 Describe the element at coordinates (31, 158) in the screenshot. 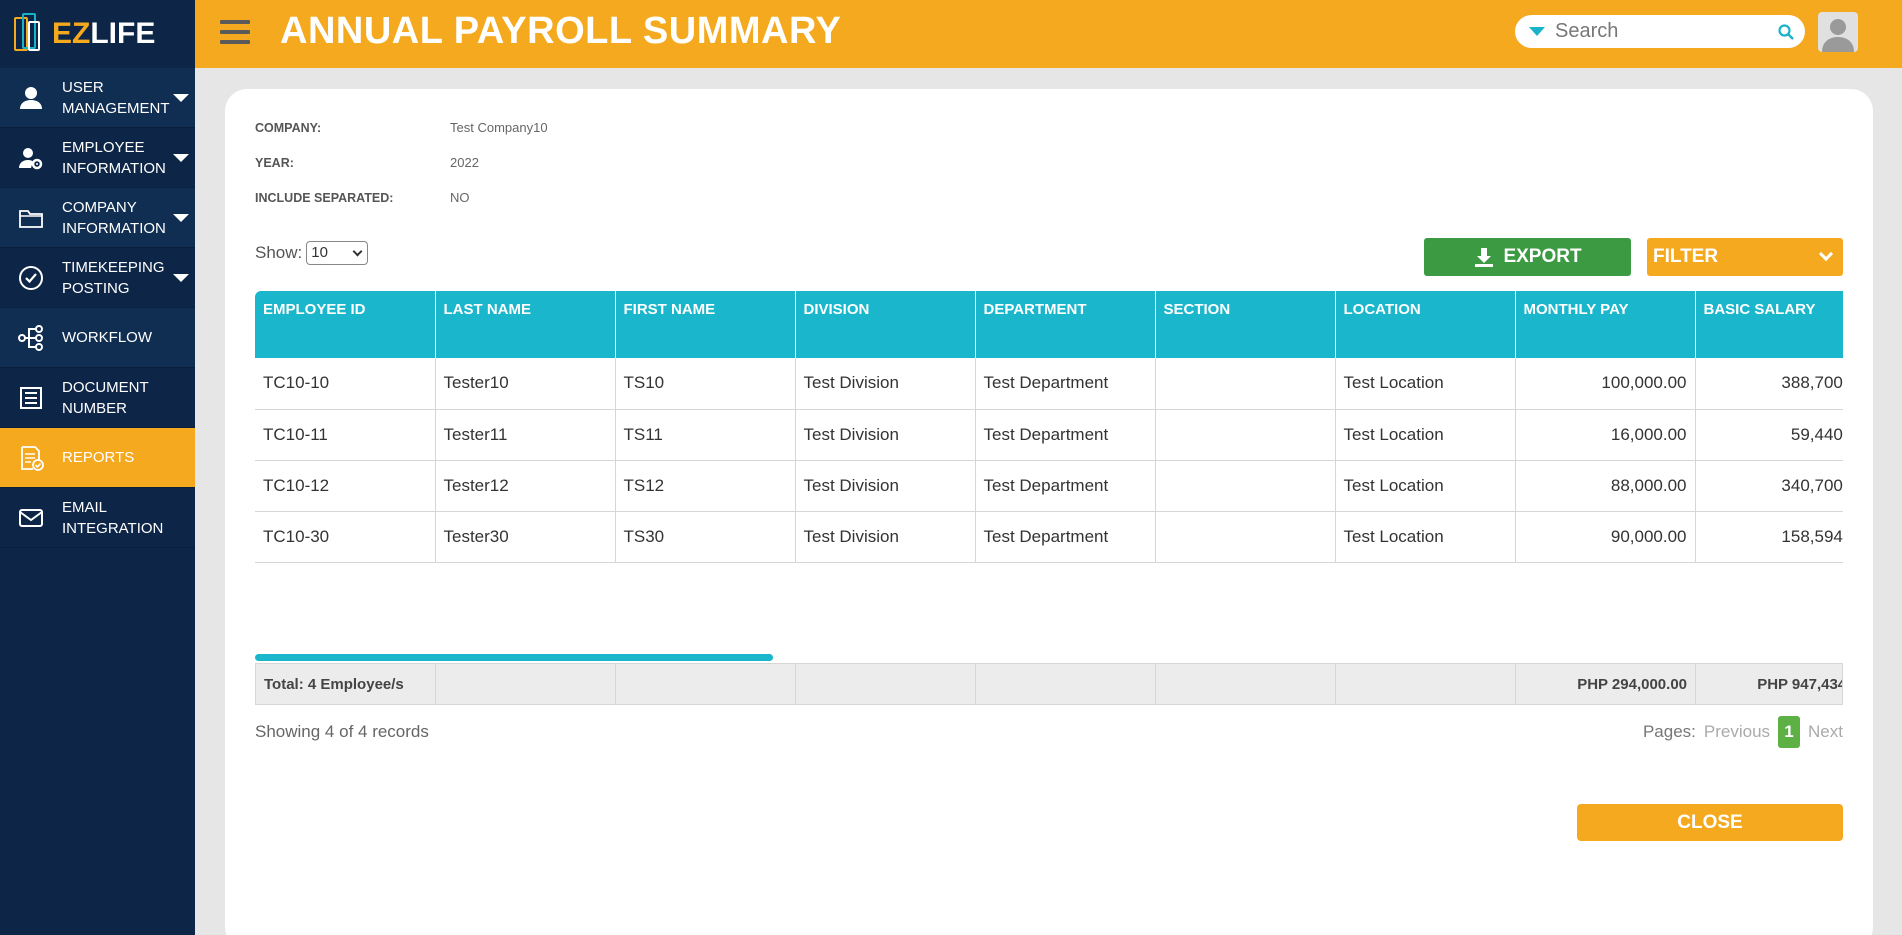

I see `employee-settings-icon` at that location.